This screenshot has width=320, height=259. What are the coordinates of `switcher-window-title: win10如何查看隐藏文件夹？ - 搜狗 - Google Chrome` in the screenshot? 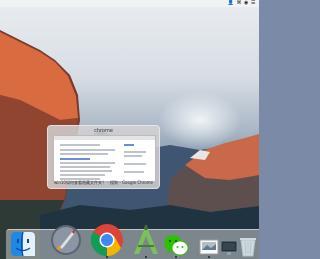 It's located at (103, 182).